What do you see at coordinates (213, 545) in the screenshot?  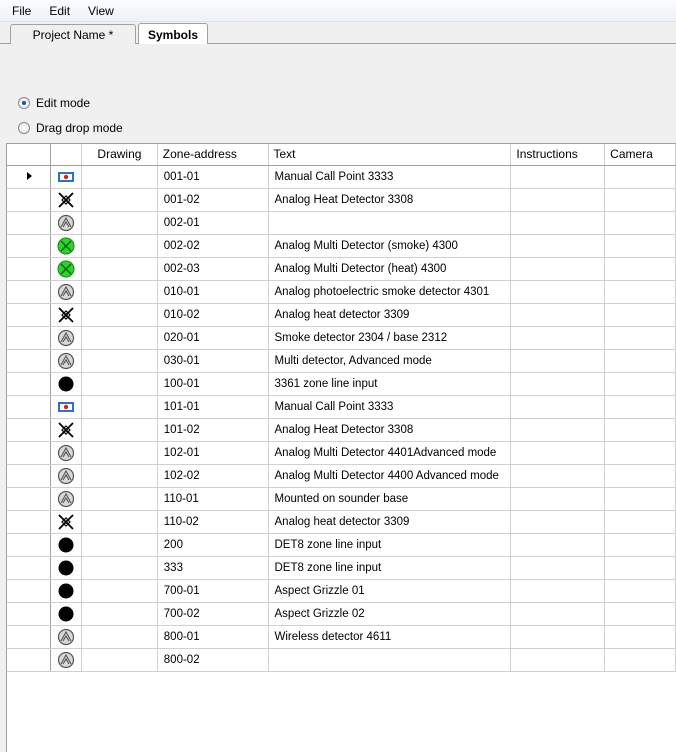 I see `zone-address-cell: 200` at bounding box center [213, 545].